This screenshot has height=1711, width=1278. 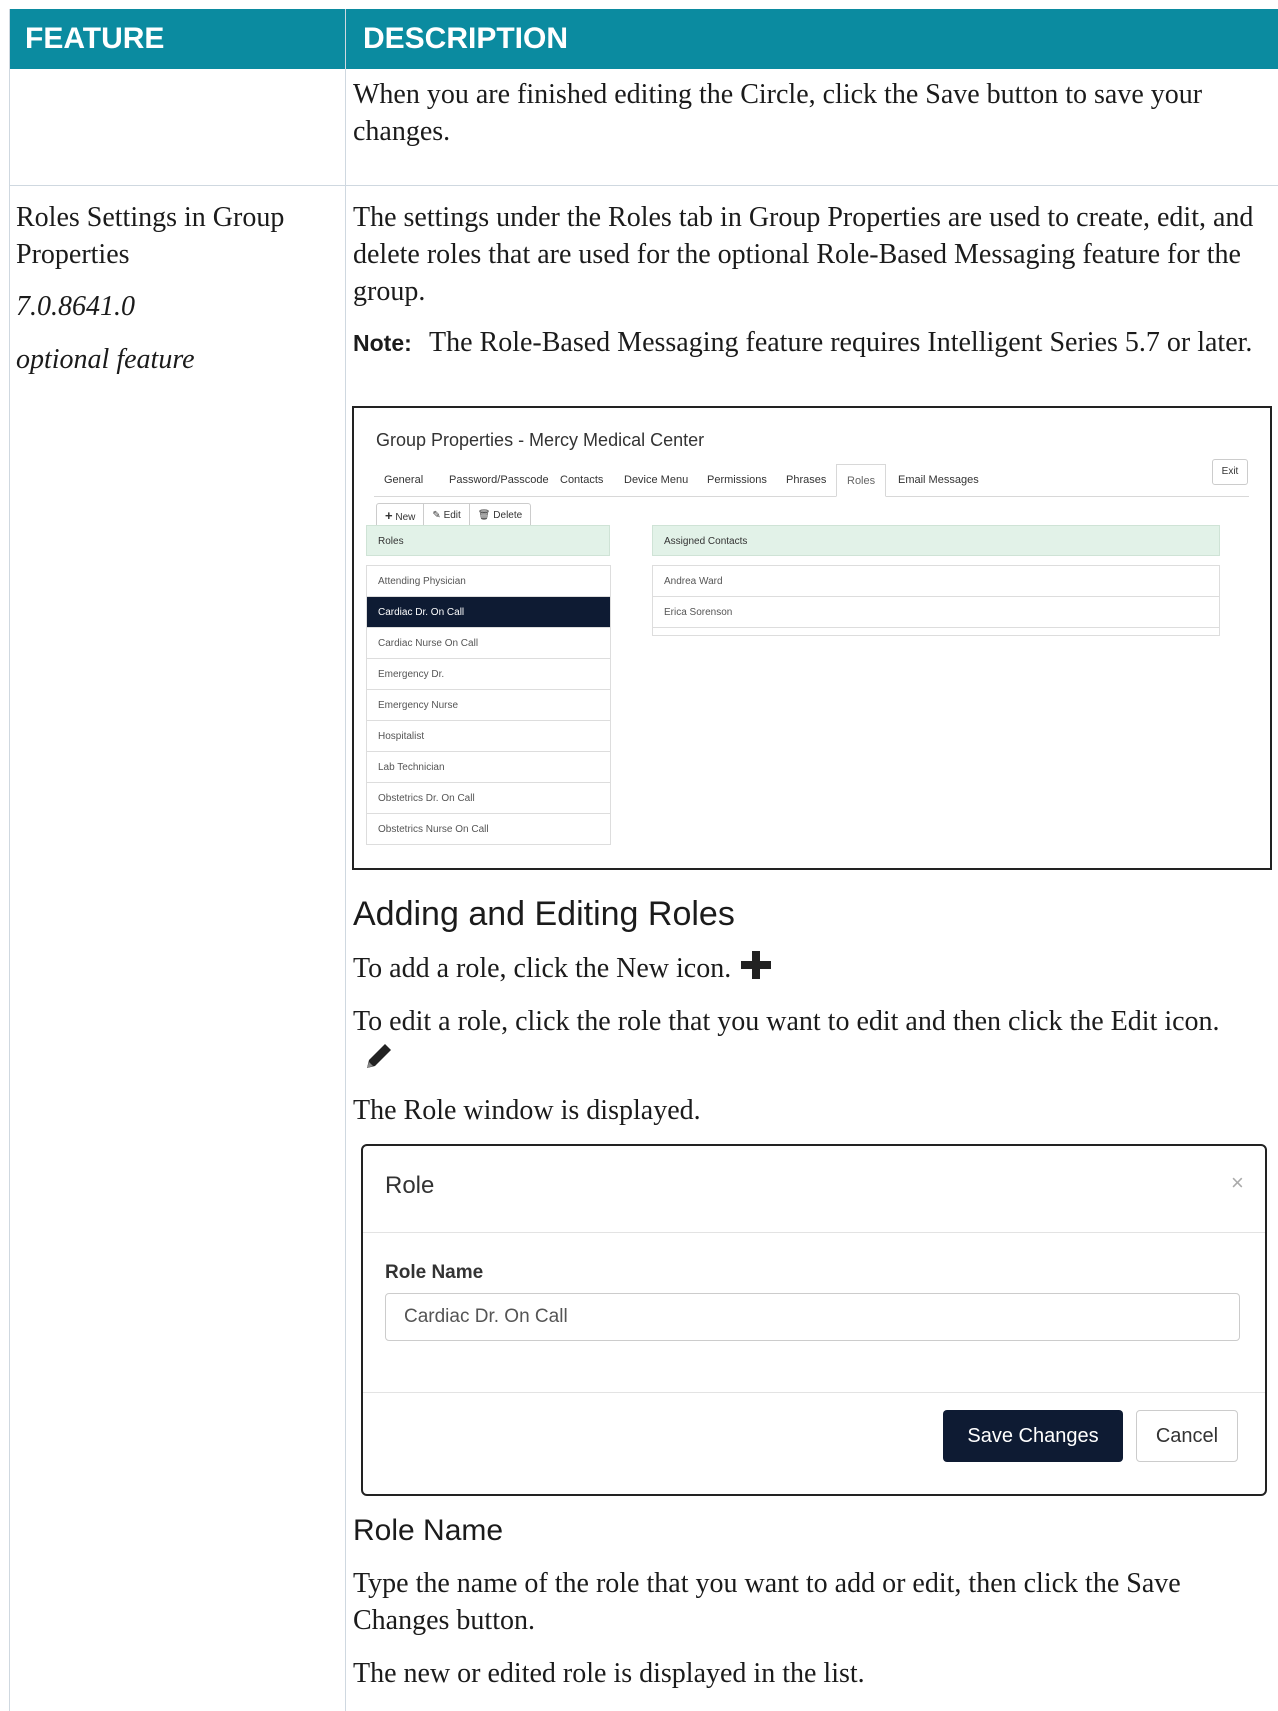 What do you see at coordinates (508, 515) in the screenshot?
I see `delete-label: Delete` at bounding box center [508, 515].